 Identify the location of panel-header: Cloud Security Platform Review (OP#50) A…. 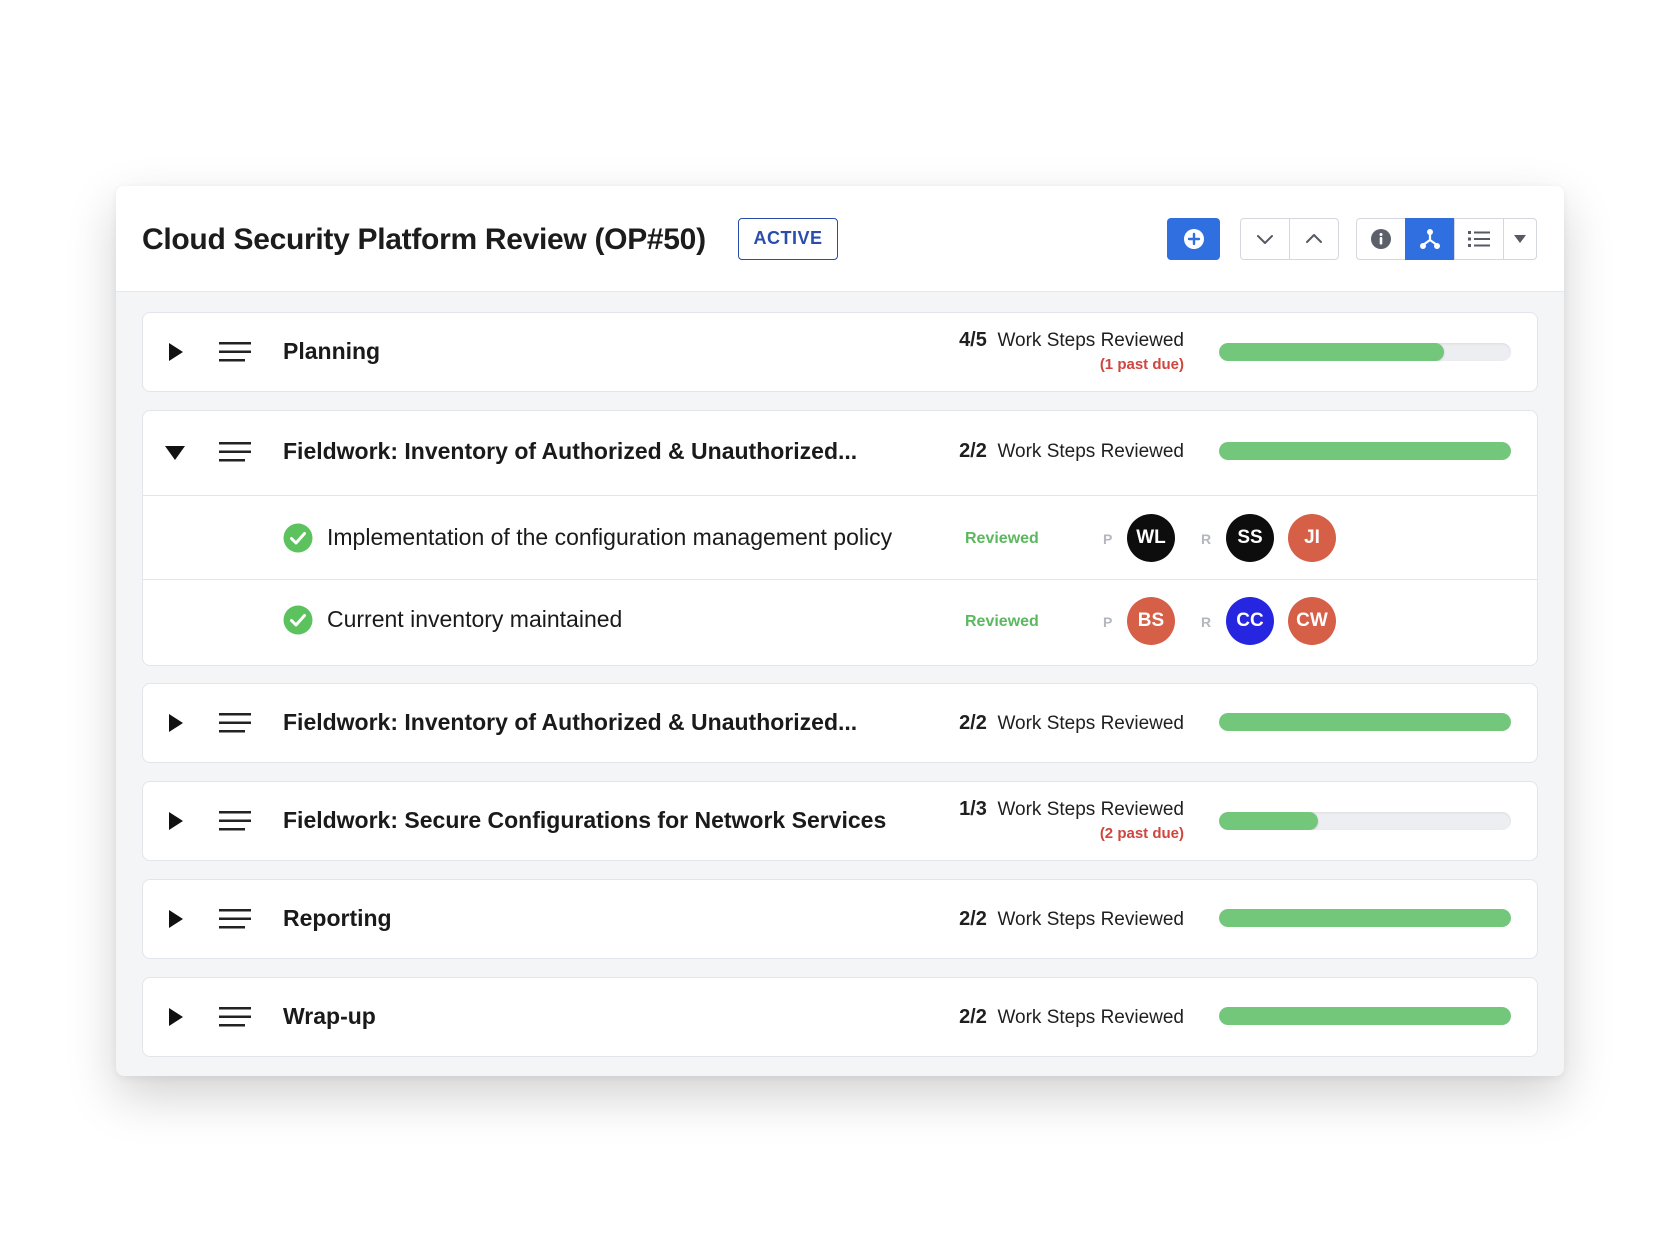
(840, 239).